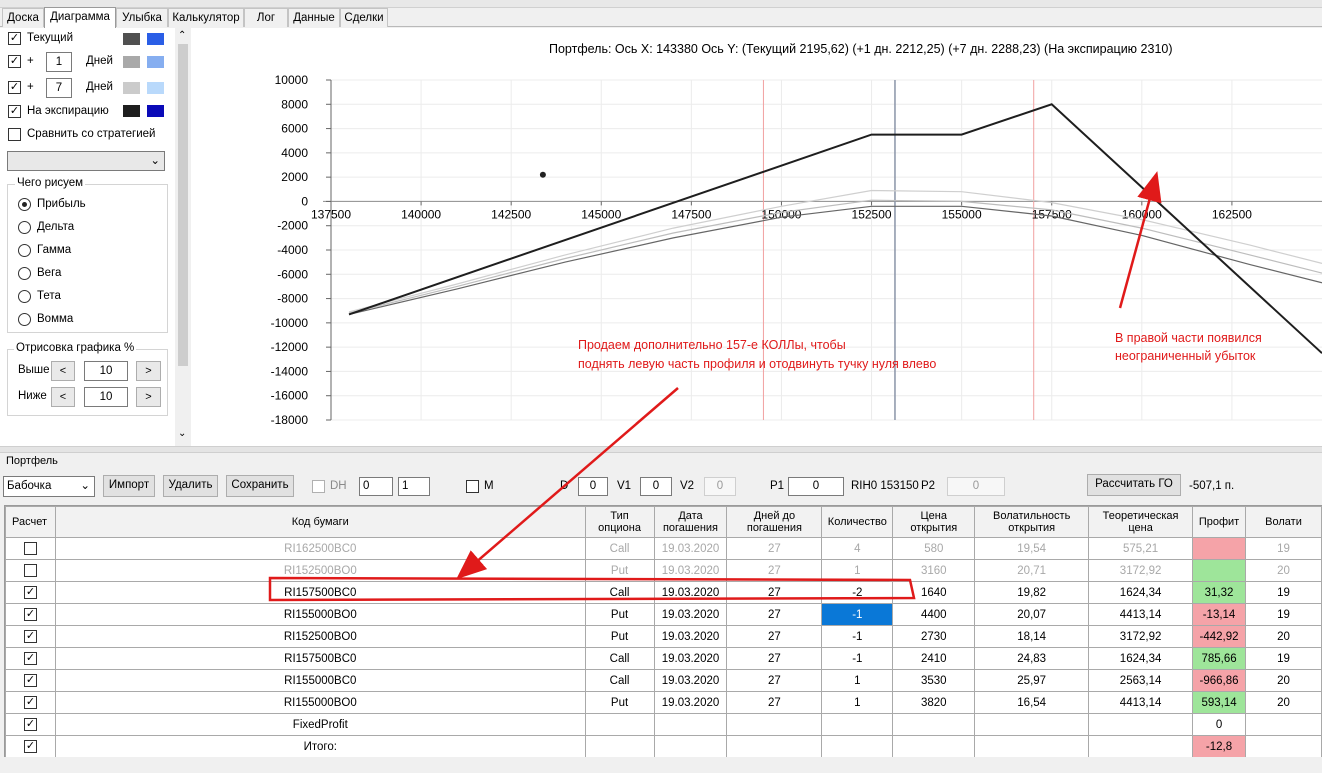  Describe the element at coordinates (131, 62) in the screenshot. I see `day1-color-swatch` at that location.